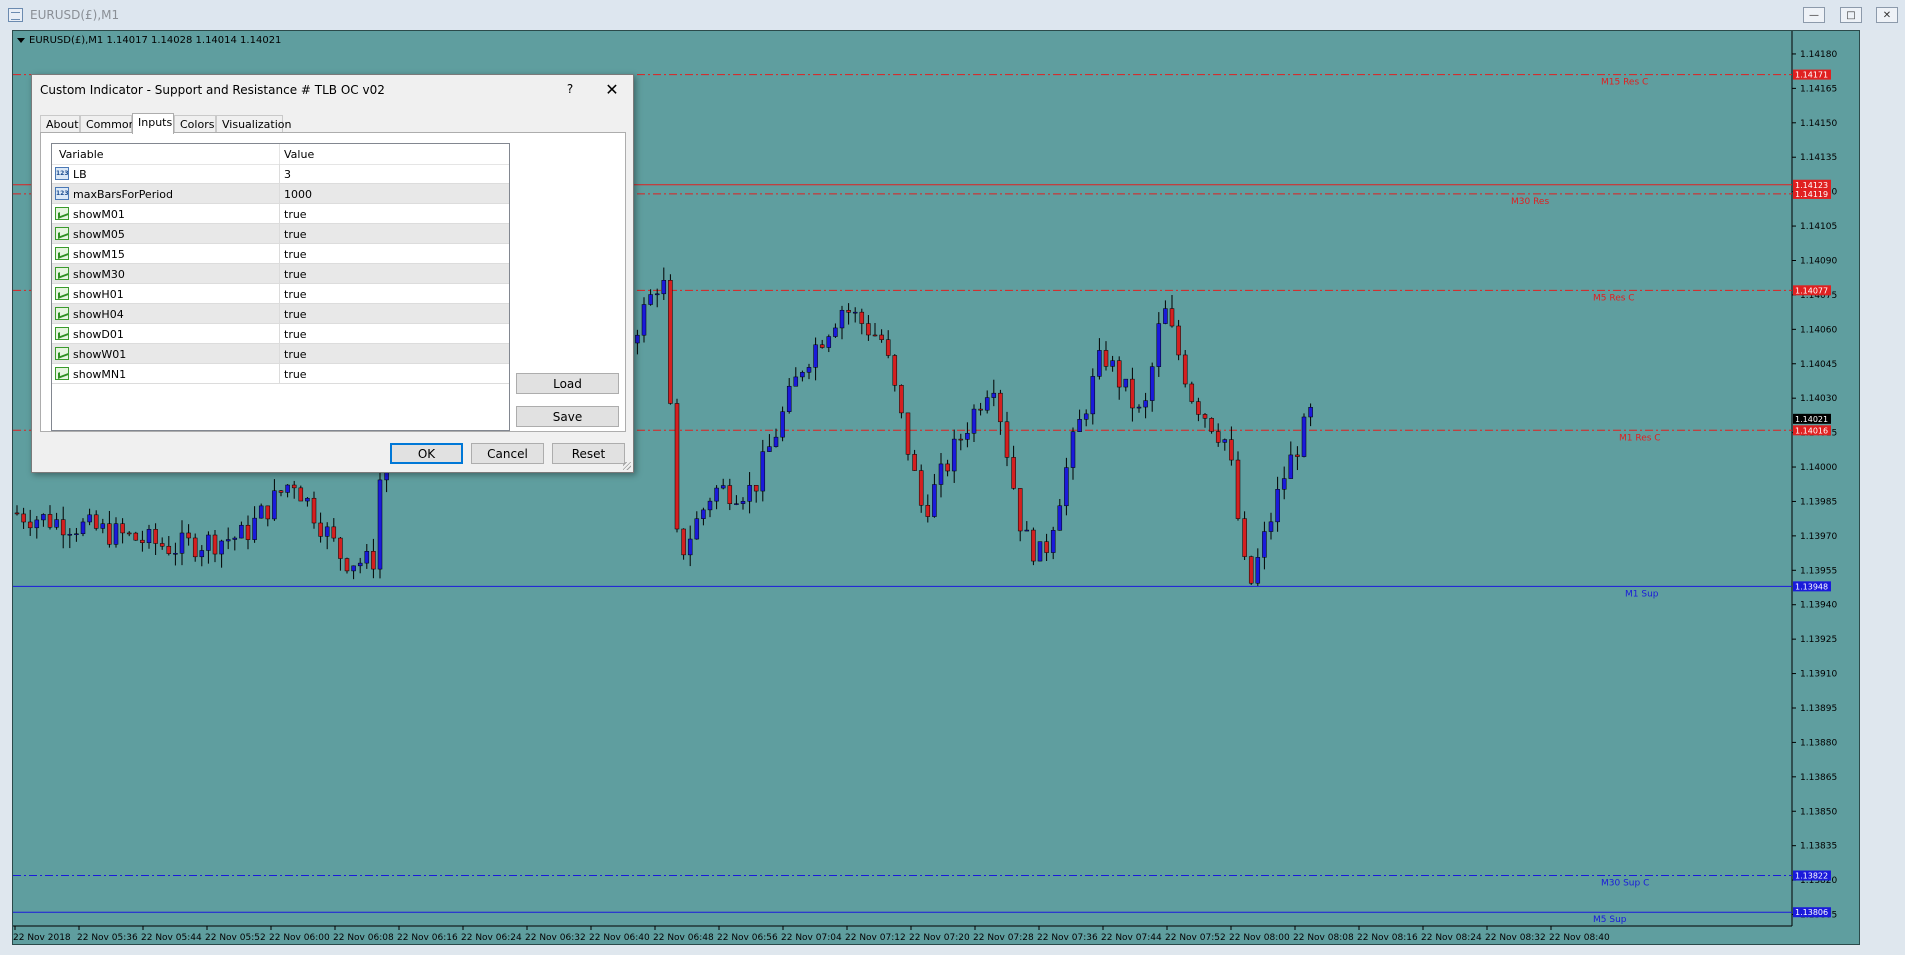 This screenshot has width=1905, height=955. Describe the element at coordinates (567, 383) in the screenshot. I see `load-button: Load` at that location.